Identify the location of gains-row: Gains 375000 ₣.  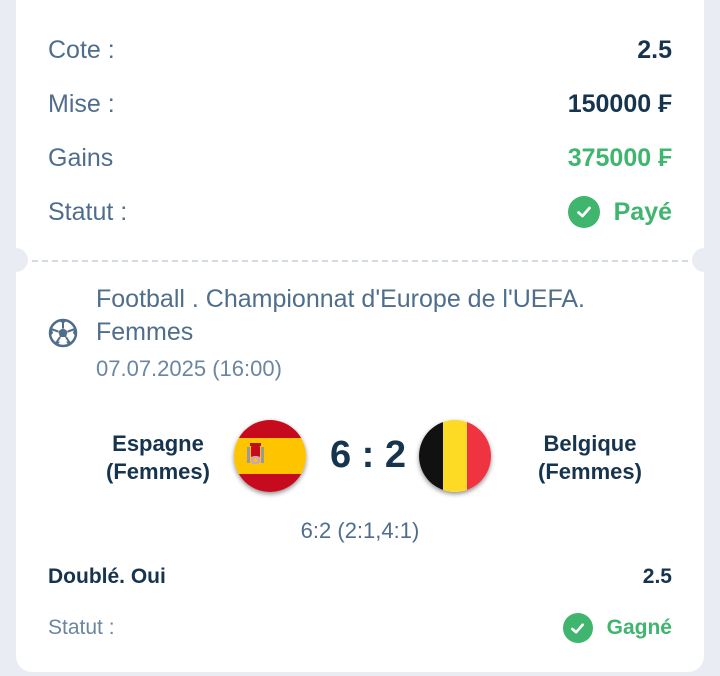
(360, 158).